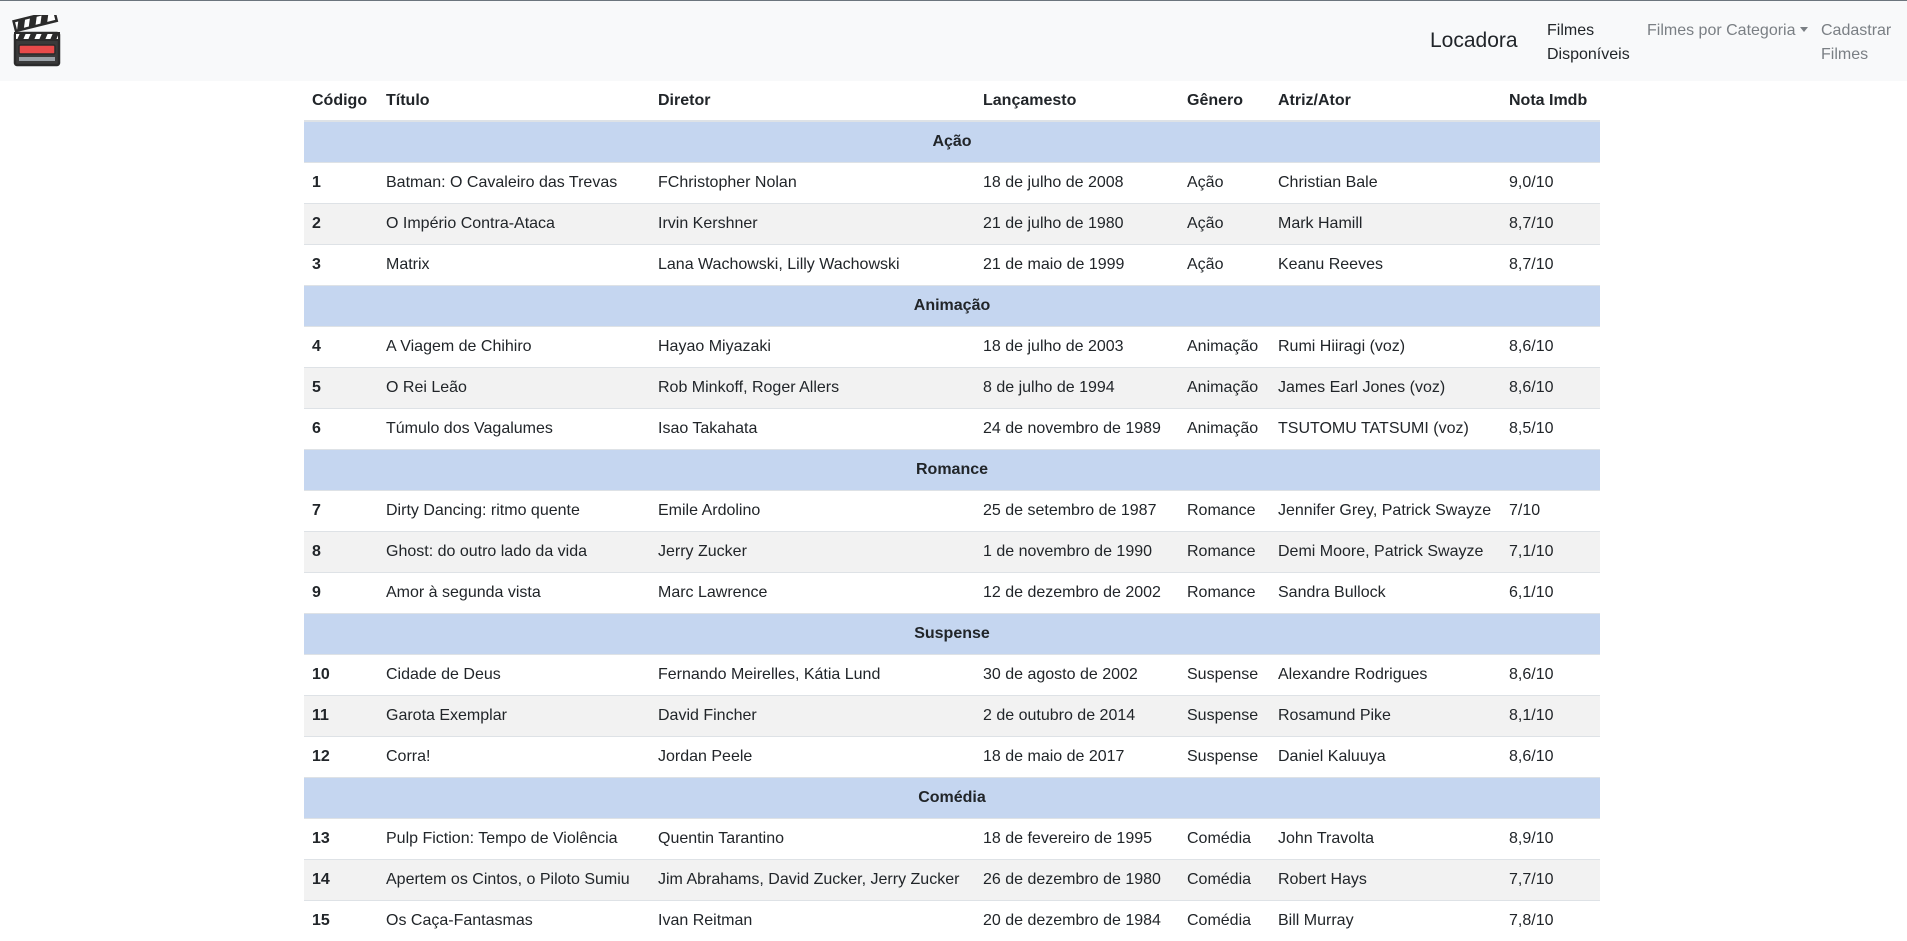 Image resolution: width=1907 pixels, height=941 pixels. Describe the element at coordinates (1385, 920) in the screenshot. I see `table-cell: Bill Murray` at that location.